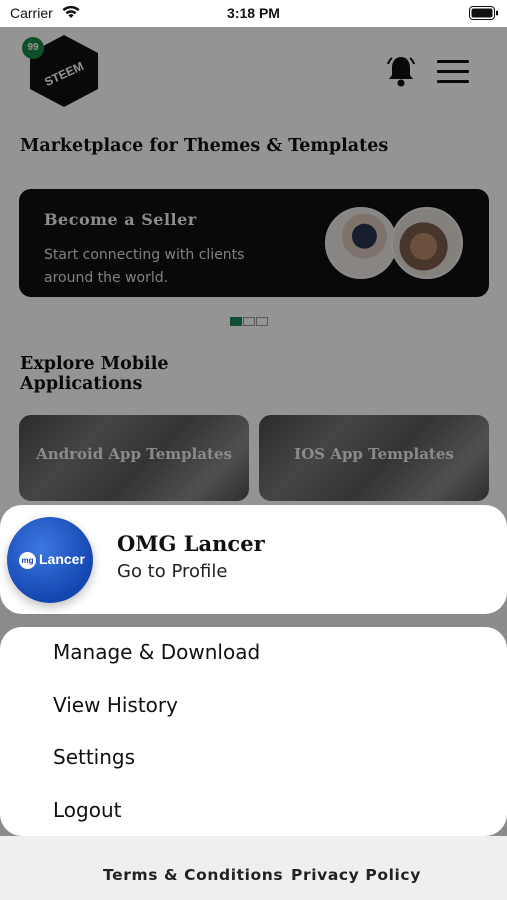 This screenshot has width=507, height=900. Describe the element at coordinates (356, 875) in the screenshot. I see `privacy-link: Privacy Policy` at that location.